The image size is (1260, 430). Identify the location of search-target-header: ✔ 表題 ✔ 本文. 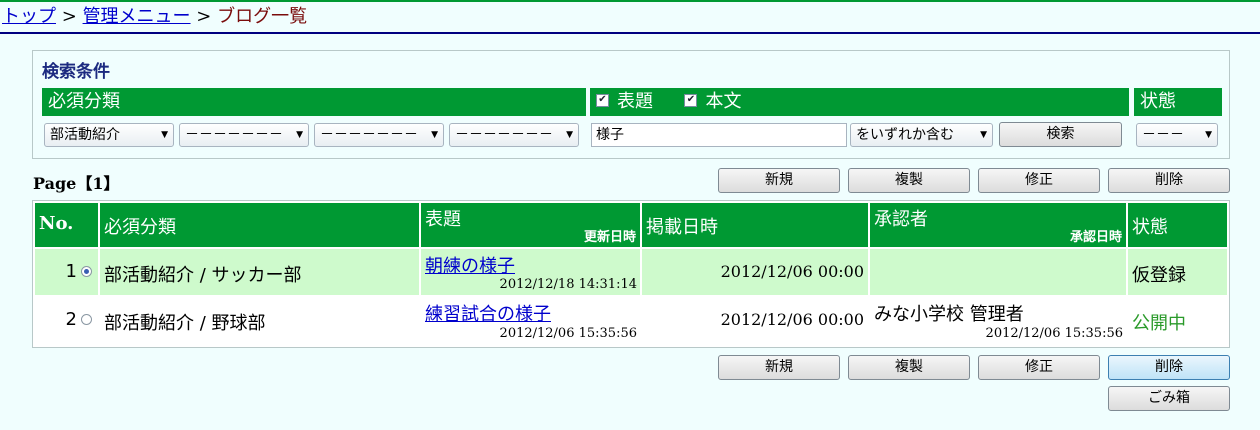
(859, 102).